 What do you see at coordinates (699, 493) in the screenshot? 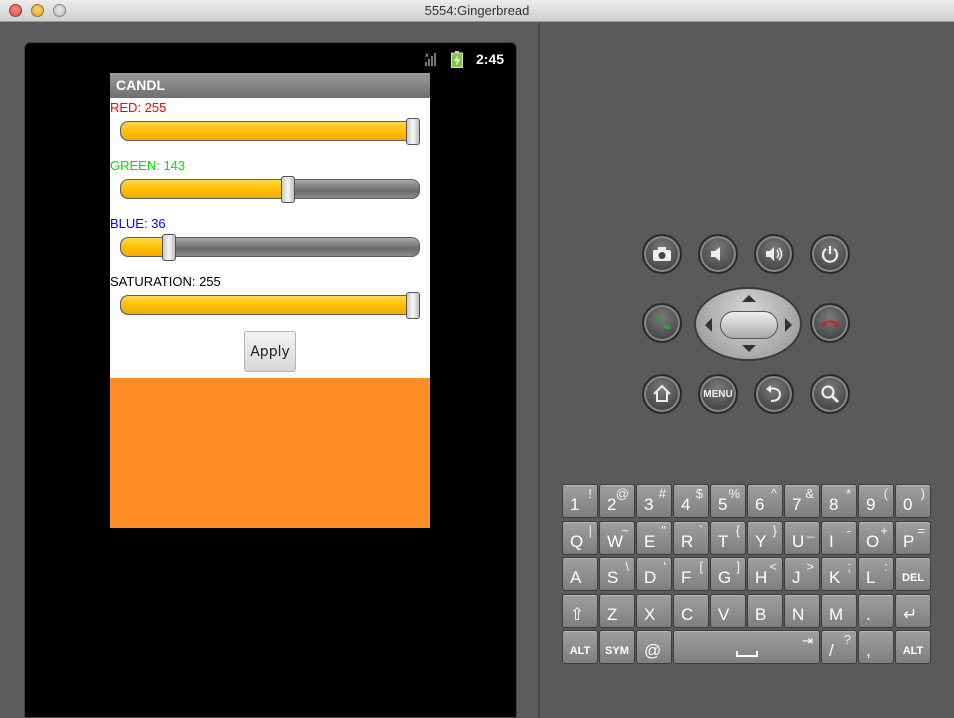
I see `key-alt-label: $` at bounding box center [699, 493].